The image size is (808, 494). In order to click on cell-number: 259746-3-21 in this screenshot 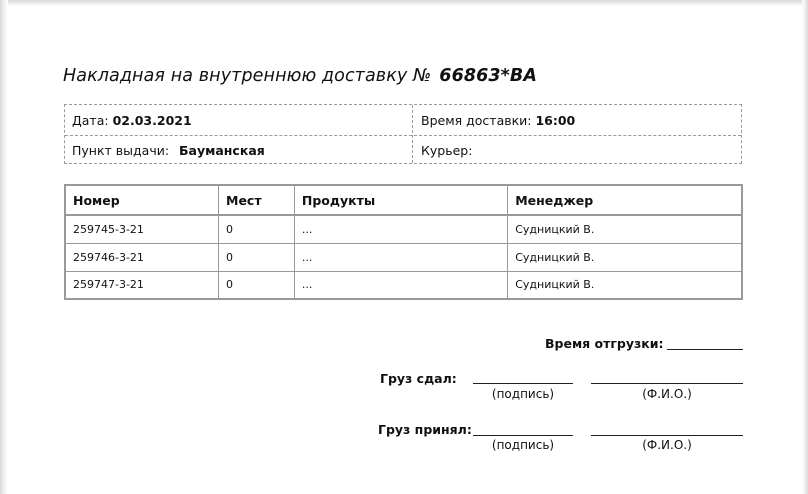, I will do `click(142, 257)`.